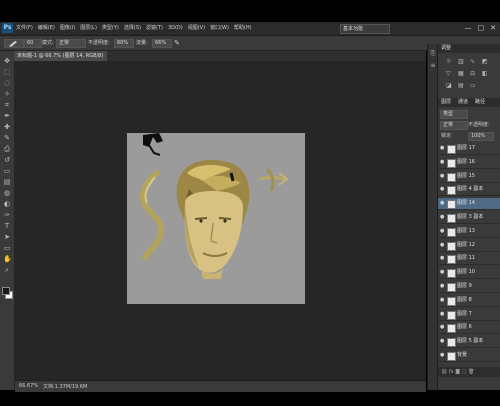 The width and height of the screenshot is (500, 406). I want to click on zoom-readout: 66.67%, so click(28, 386).